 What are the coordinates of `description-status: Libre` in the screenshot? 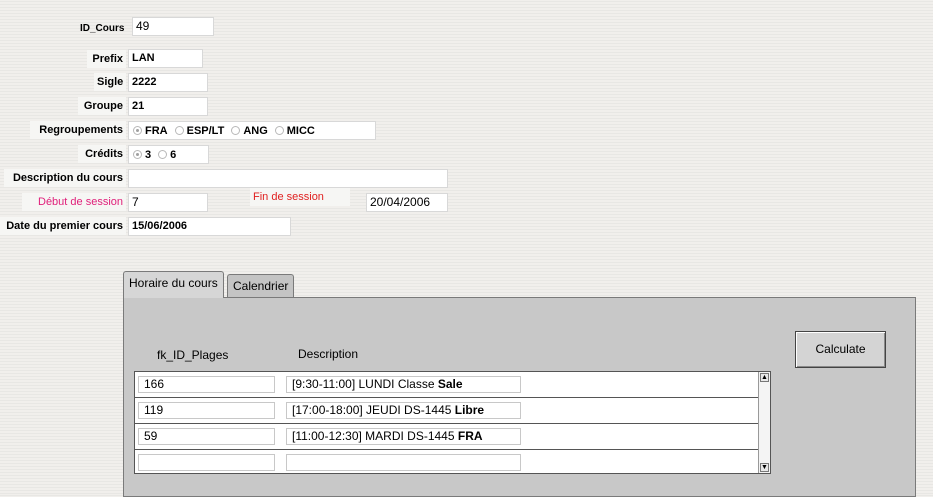 It's located at (469, 410).